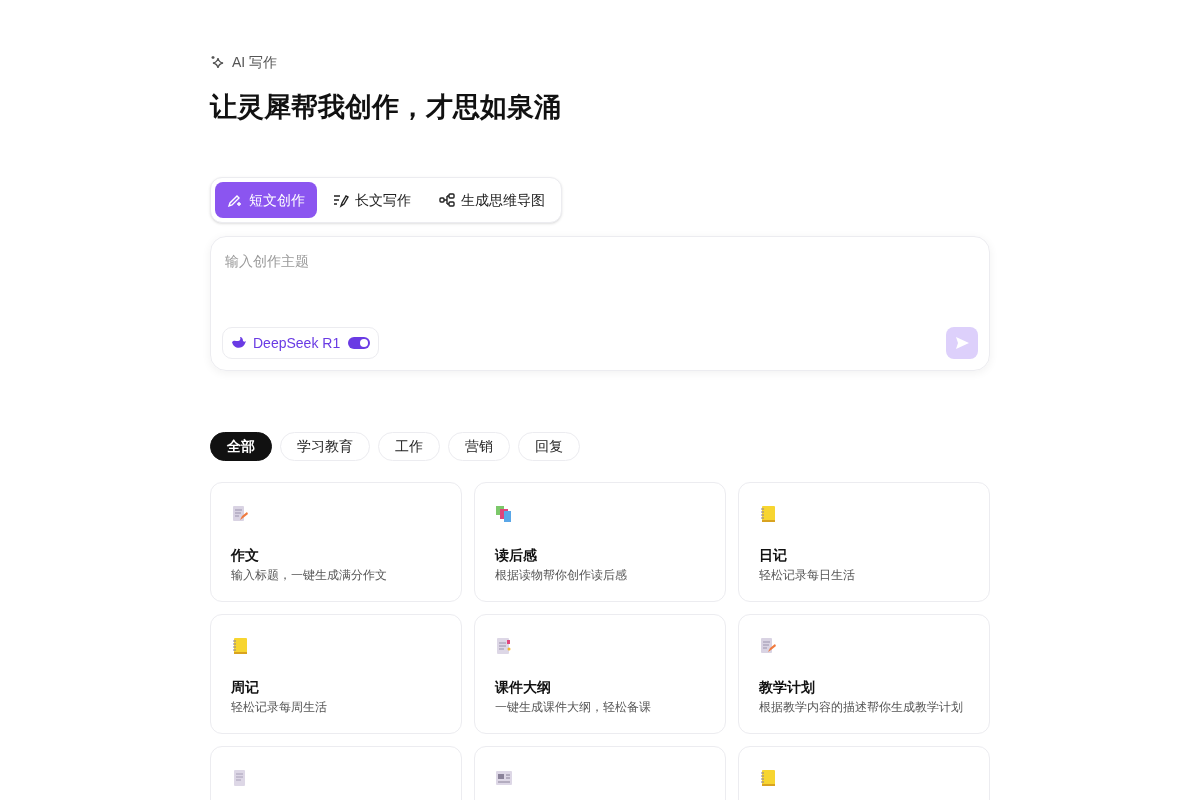 The height and width of the screenshot is (800, 1200). I want to click on template-card: 作文 输入标题，一键生成满分作文, so click(336, 542).